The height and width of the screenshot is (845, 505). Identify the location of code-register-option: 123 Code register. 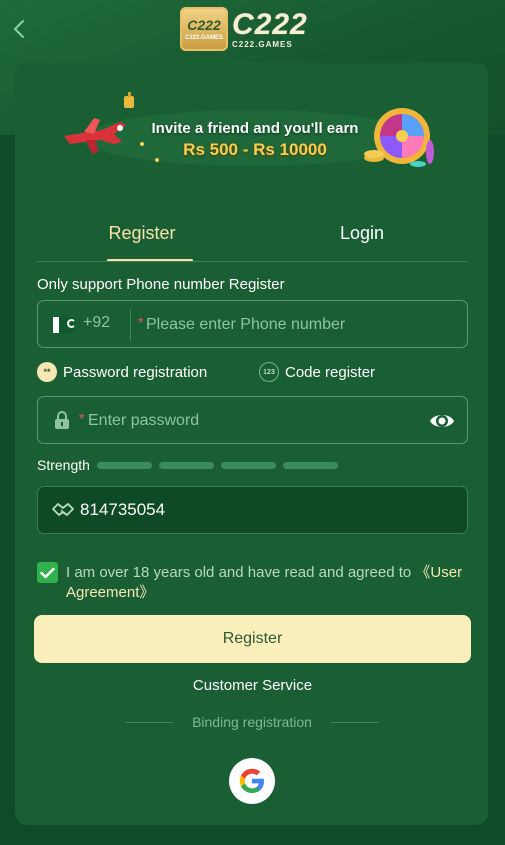
(317, 372).